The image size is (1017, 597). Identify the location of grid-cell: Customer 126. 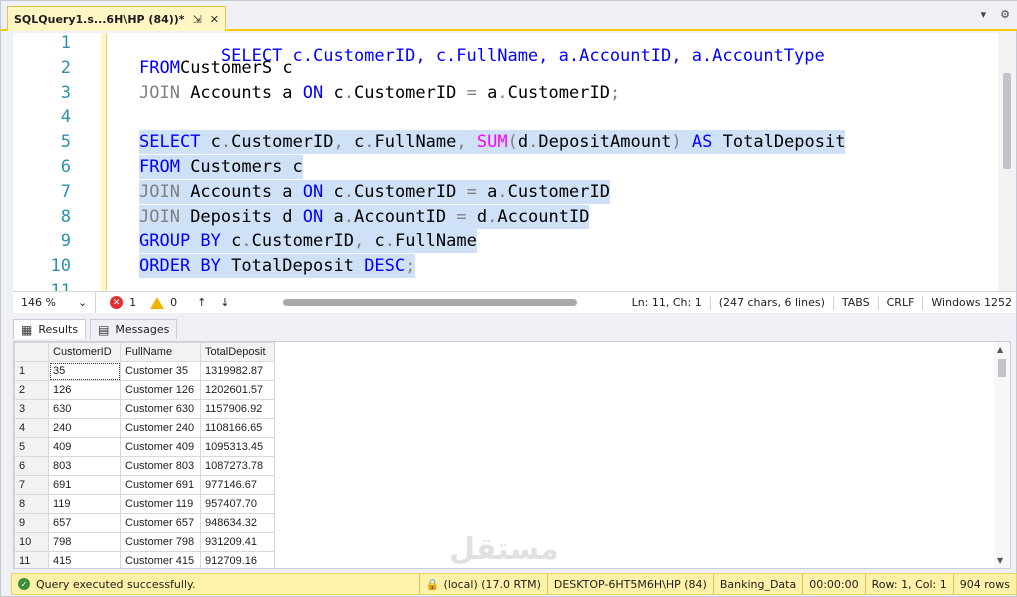
(160, 390).